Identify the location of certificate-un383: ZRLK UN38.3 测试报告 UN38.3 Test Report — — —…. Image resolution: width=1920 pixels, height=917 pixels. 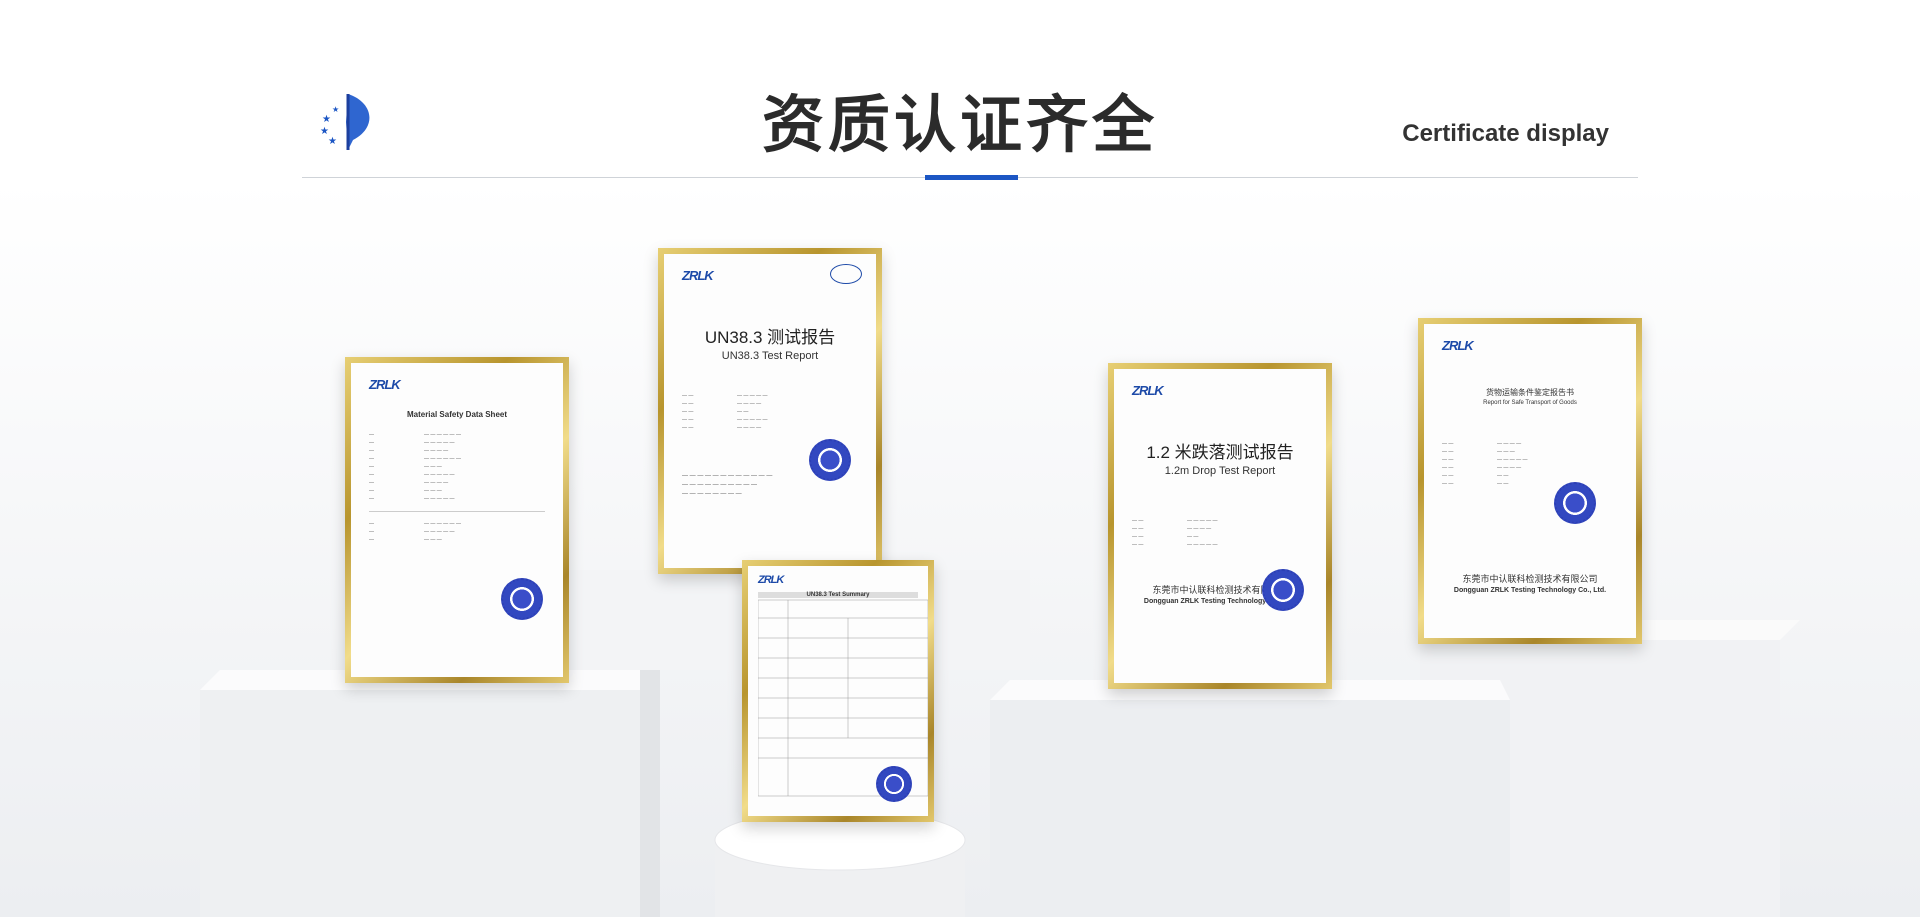
(770, 411).